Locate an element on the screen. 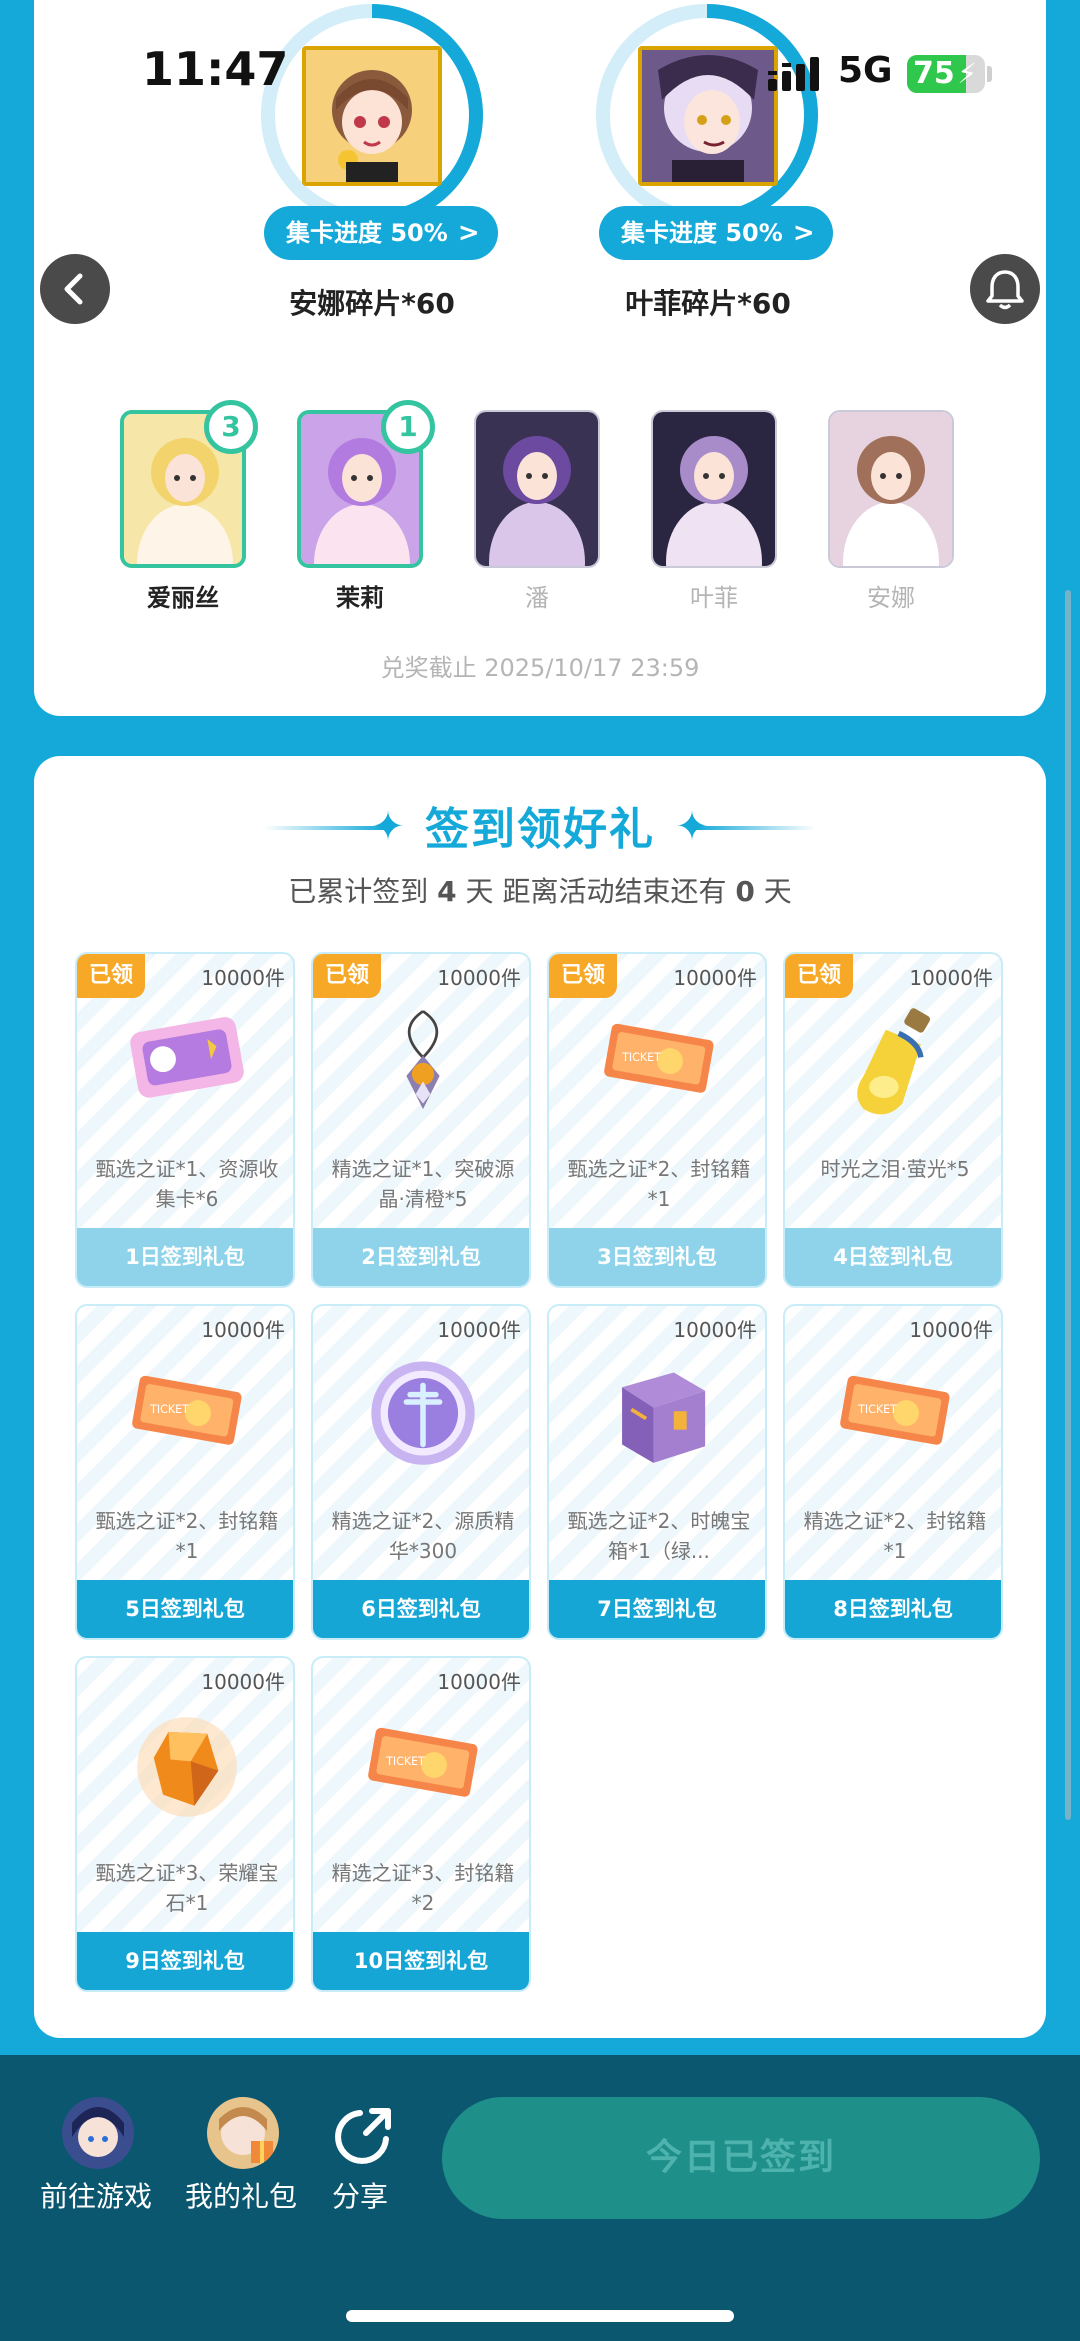  share-button: 分享 is located at coordinates (360, 2195).